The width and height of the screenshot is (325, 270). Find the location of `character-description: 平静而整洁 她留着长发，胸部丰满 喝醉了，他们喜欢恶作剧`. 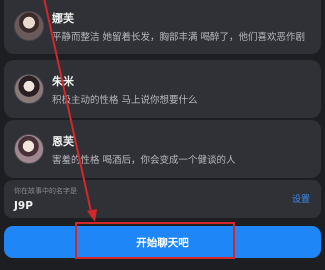

character-description: 平静而整洁 她留着长发，胸部丰满 喝醉了，他们喜欢恶作剧 is located at coordinates (179, 37).